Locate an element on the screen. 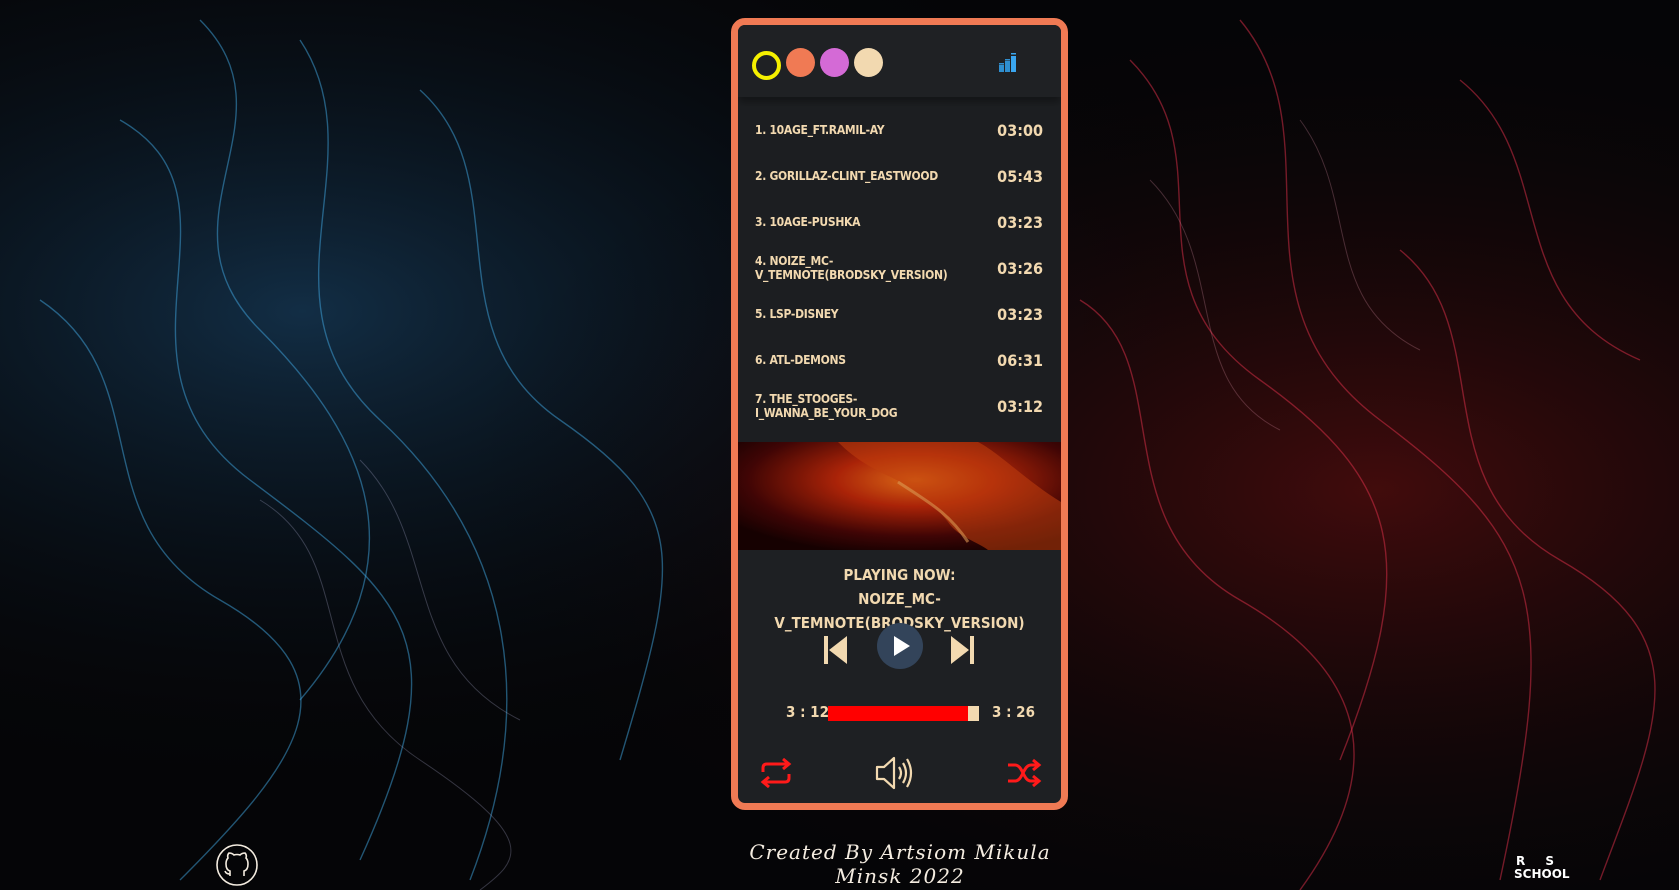 The width and height of the screenshot is (1679, 890). footer-credits: Created By Artsiom Mikula Minsk 2022 is located at coordinates (900, 864).